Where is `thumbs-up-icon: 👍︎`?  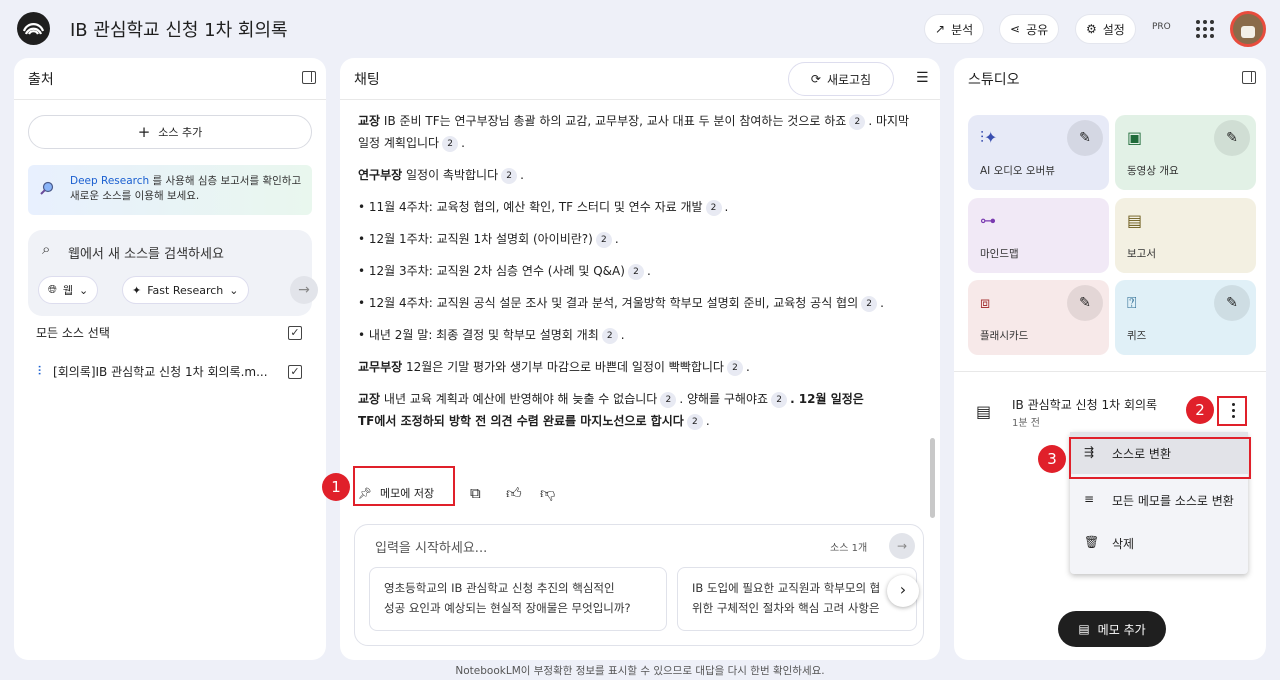
thumbs-up-icon: 👍︎ is located at coordinates (514, 493).